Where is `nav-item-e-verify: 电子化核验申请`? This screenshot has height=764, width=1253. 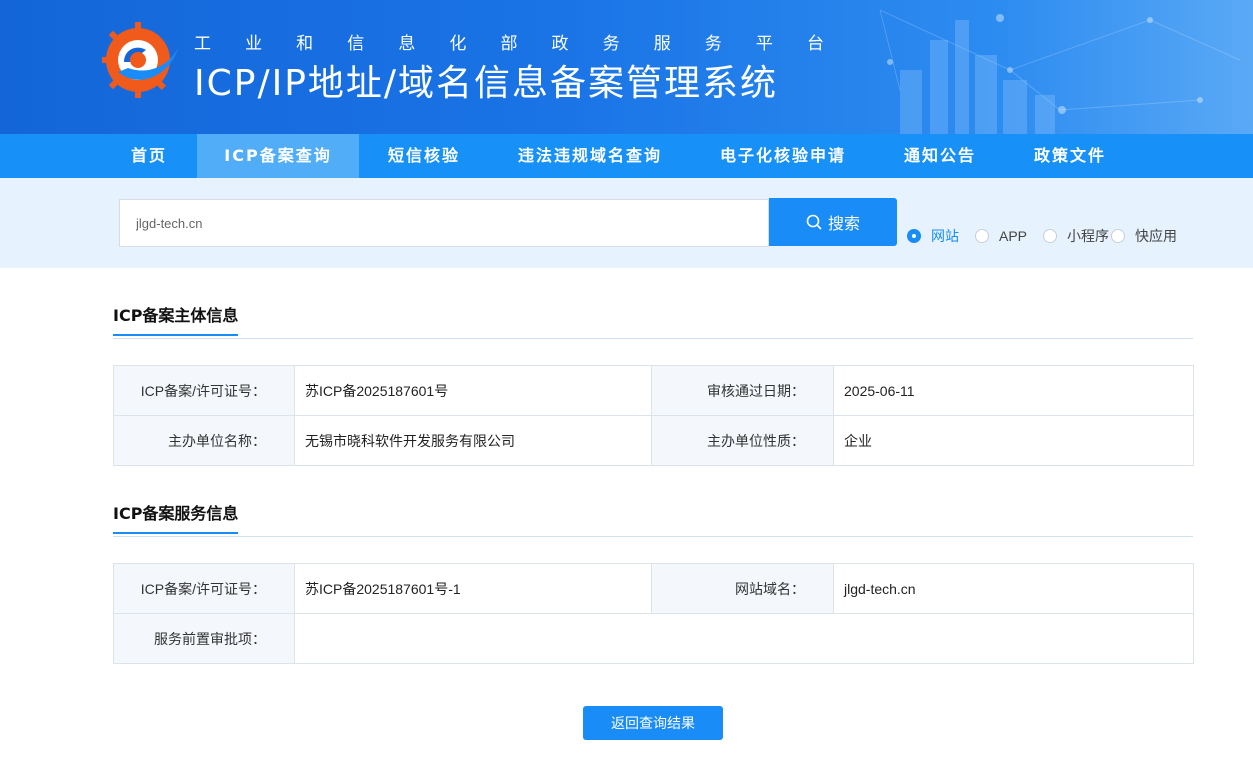
nav-item-e-verify: 电子化核验申请 is located at coordinates (783, 156).